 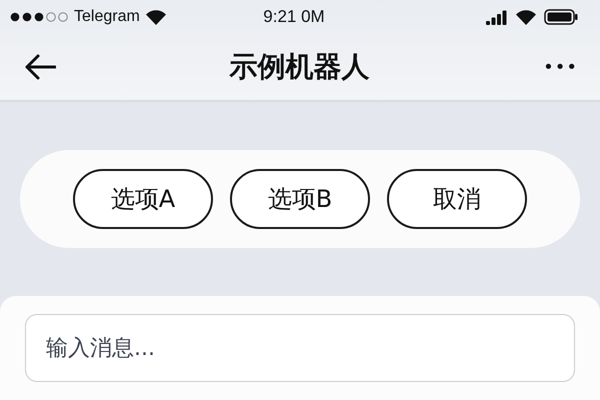 I want to click on keyboard-button: 选项B, so click(x=300, y=199).